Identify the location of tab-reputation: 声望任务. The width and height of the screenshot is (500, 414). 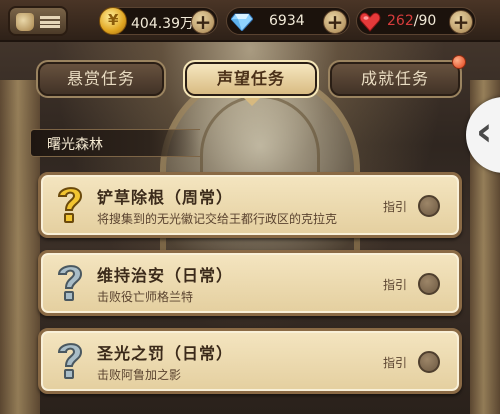
(251, 79).